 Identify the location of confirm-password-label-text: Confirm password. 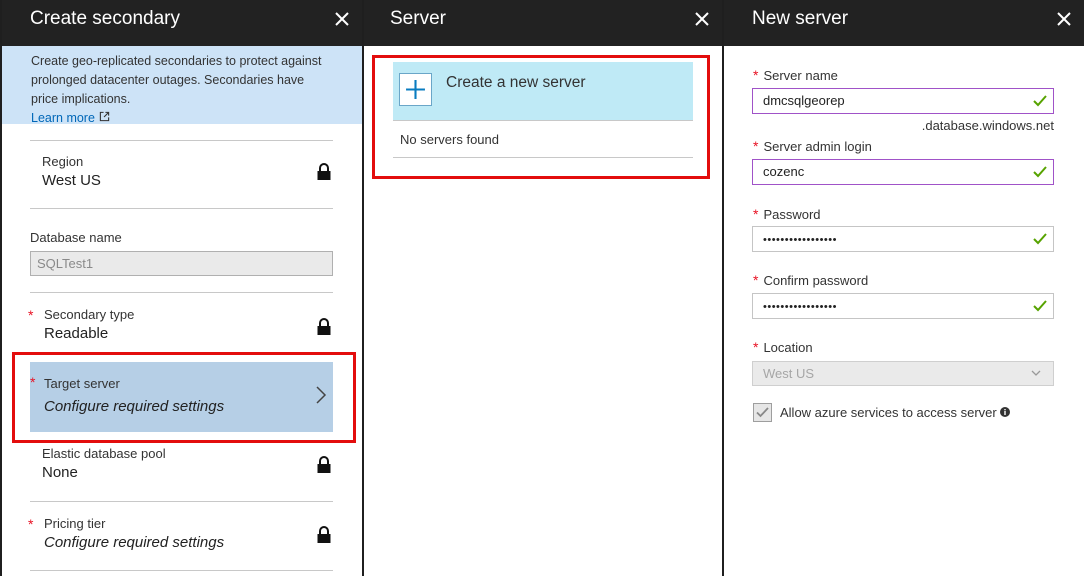
(816, 280).